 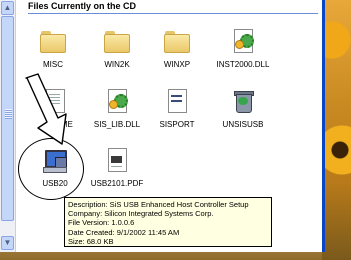 What do you see at coordinates (82, 6) in the screenshot?
I see `group-header: Files Currently on the CD` at bounding box center [82, 6].